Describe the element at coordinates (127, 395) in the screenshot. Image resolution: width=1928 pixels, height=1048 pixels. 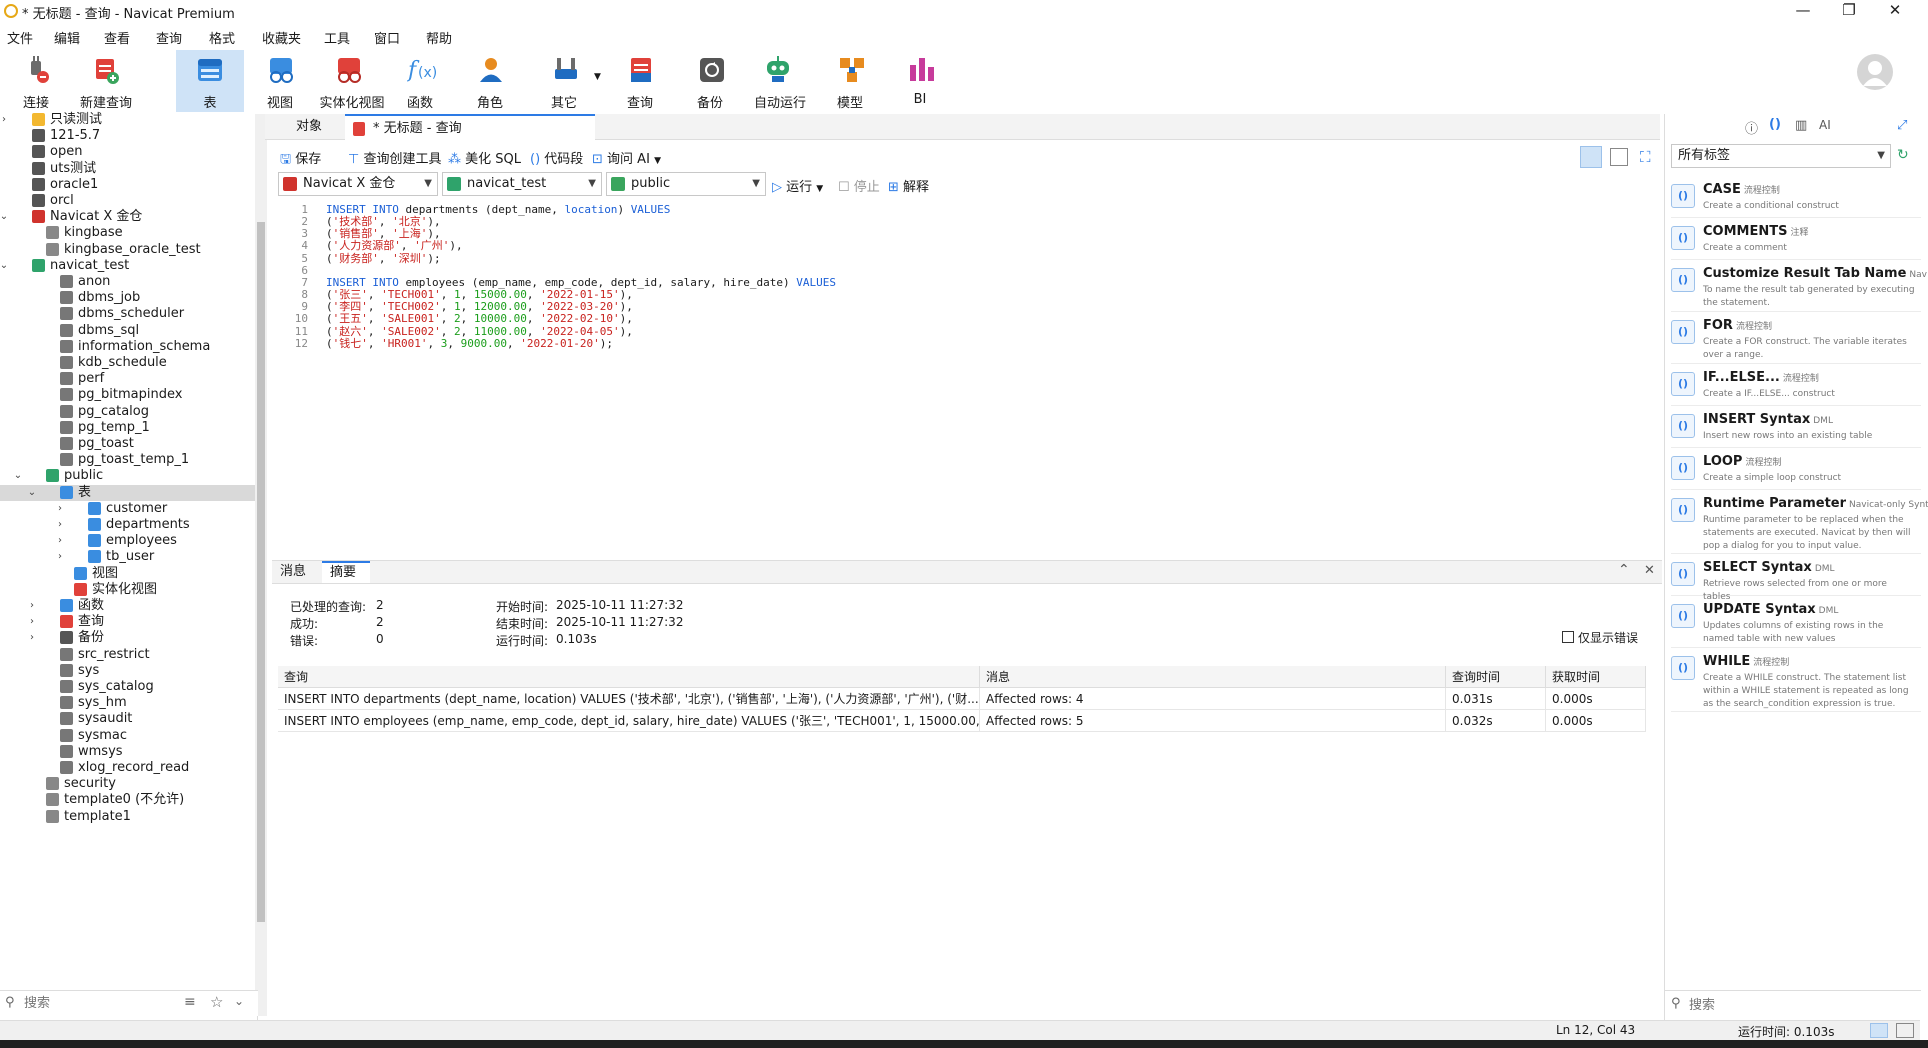
I see `tree-item: pg_bitmapindex` at that location.